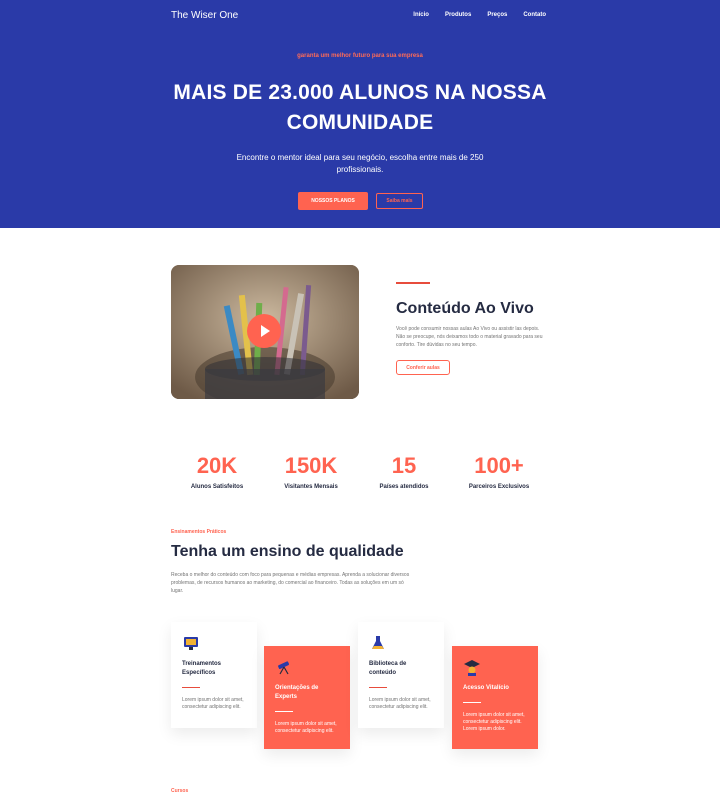 This screenshot has height=800, width=720. What do you see at coordinates (404, 465) in the screenshot?
I see `stat-value: 15` at bounding box center [404, 465].